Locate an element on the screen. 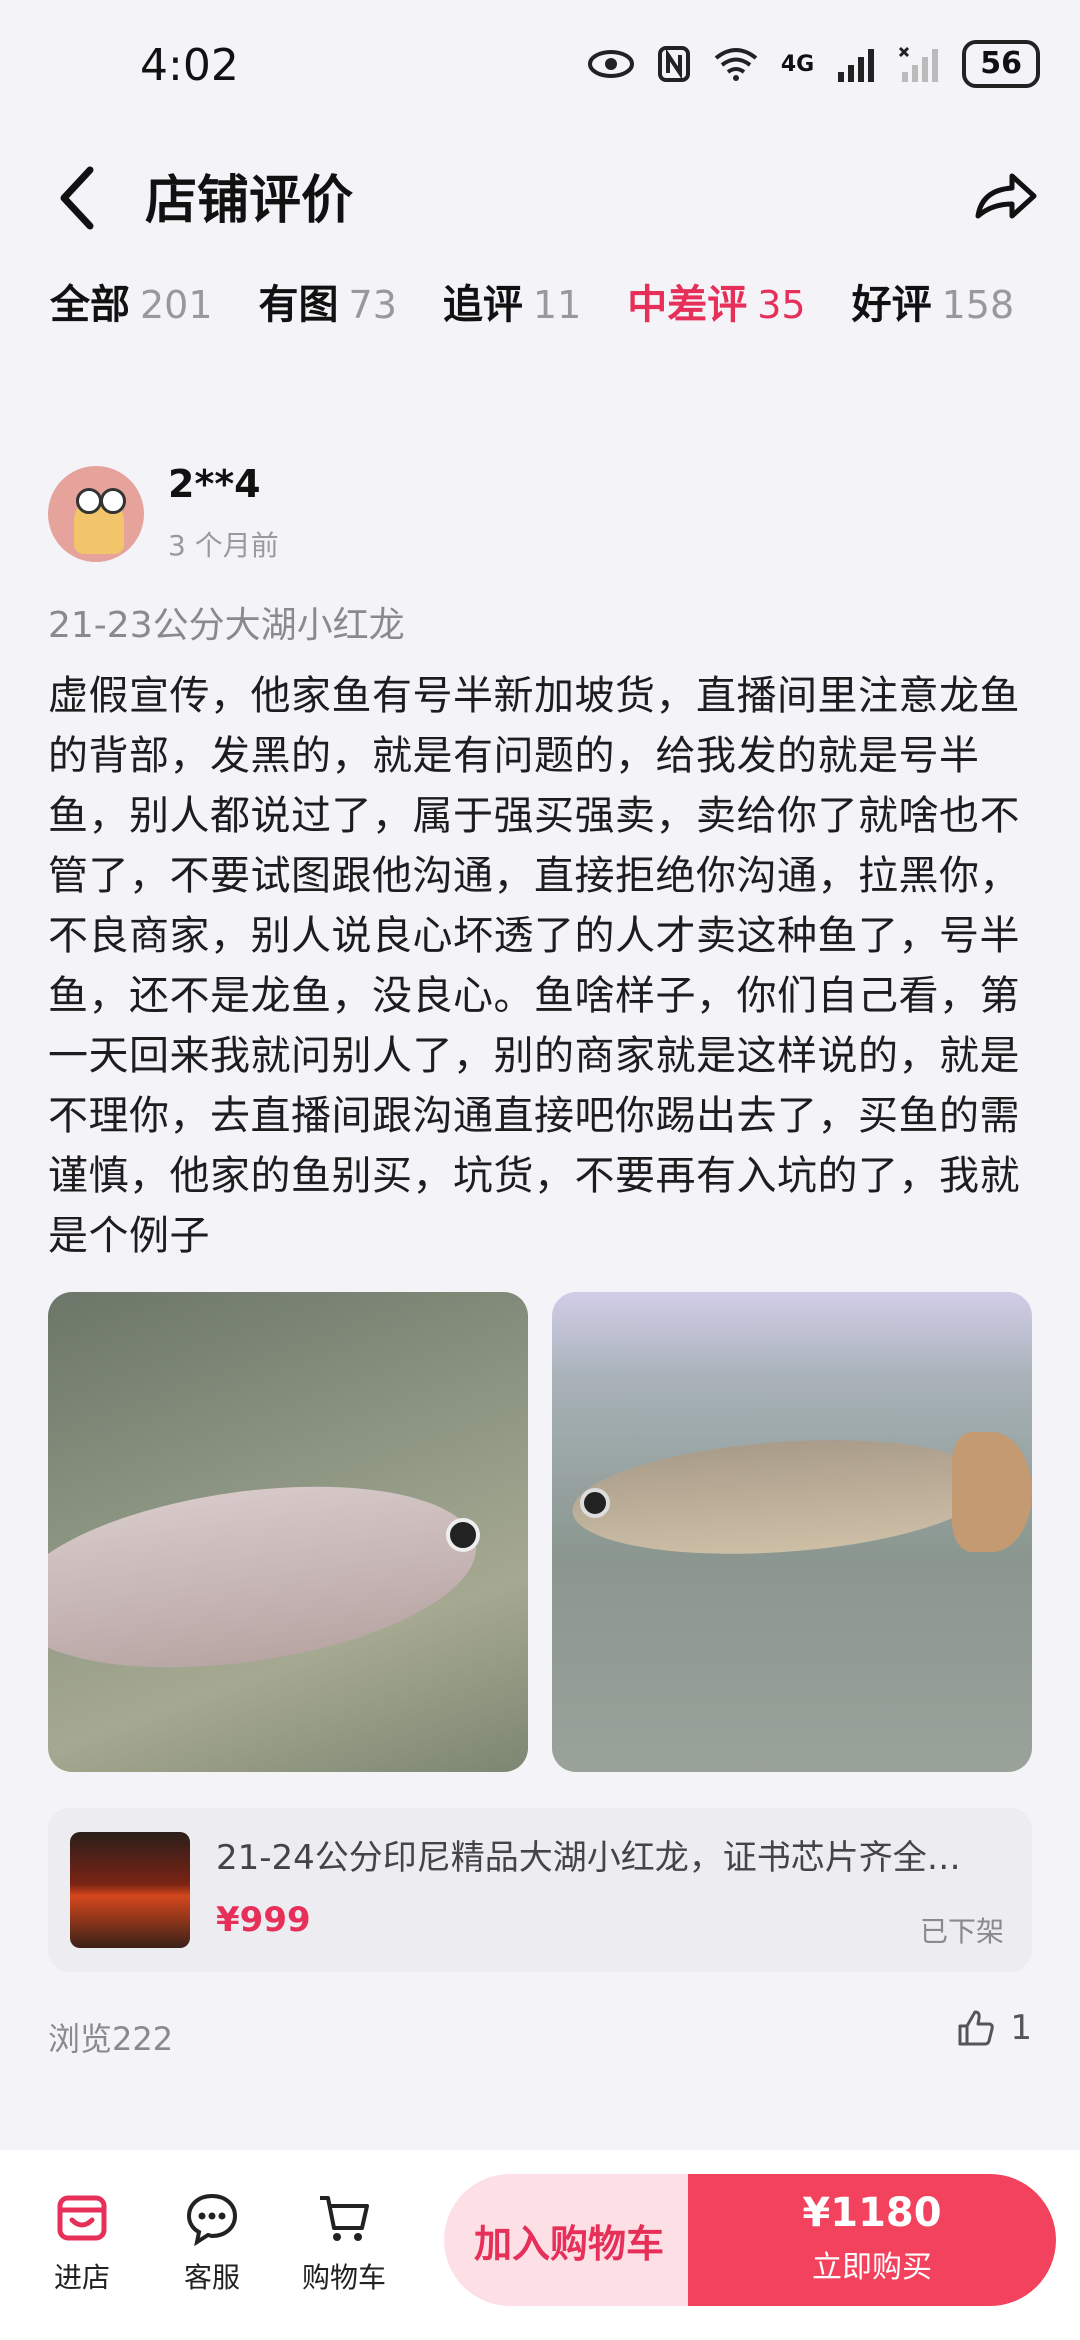  avatar is located at coordinates (96, 514).